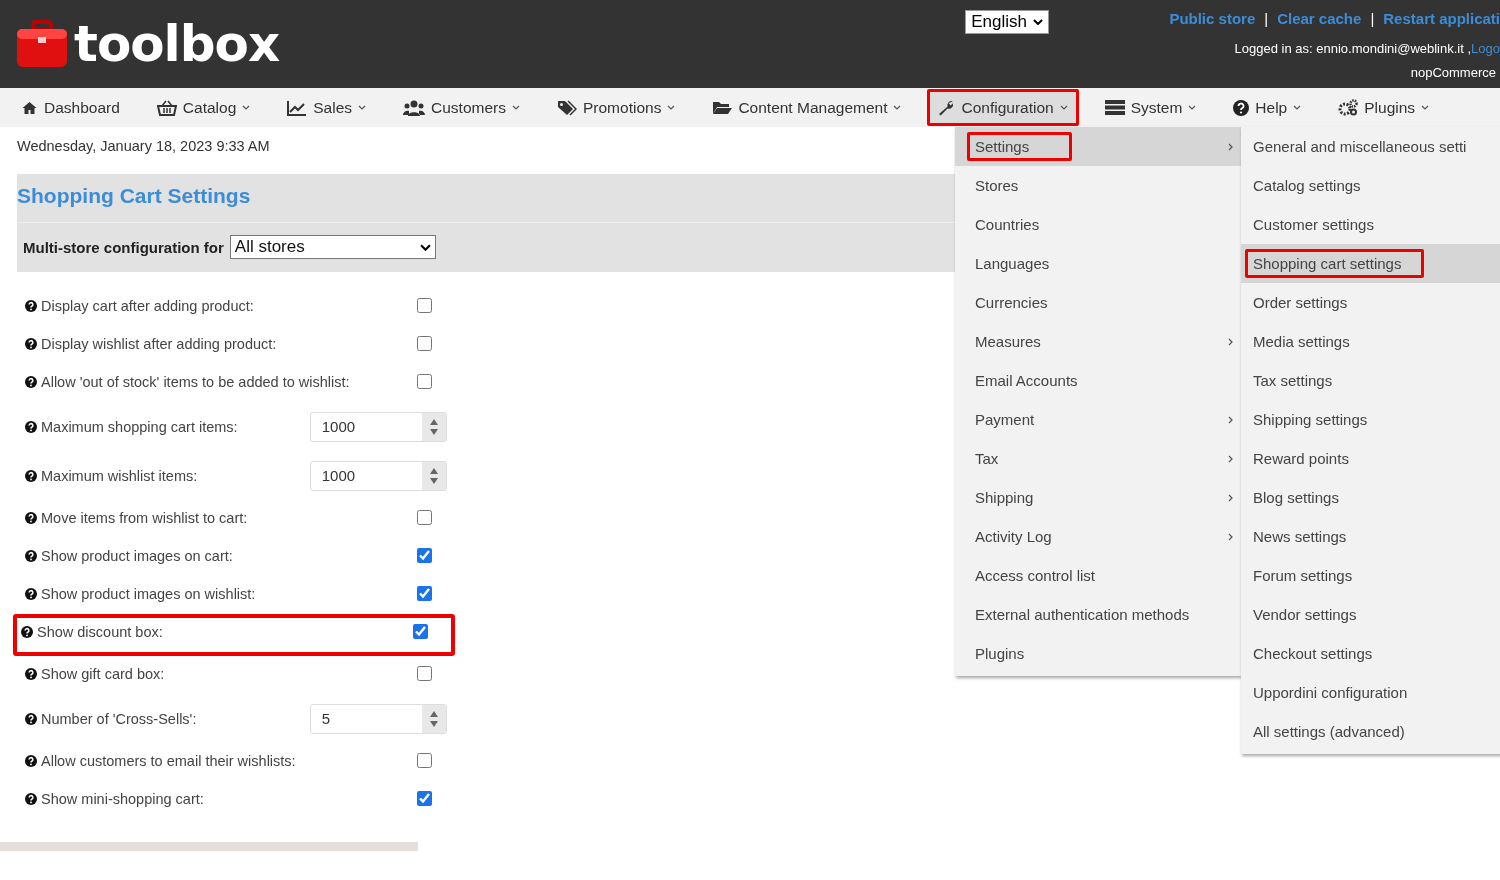  Describe the element at coordinates (1098, 536) in the screenshot. I see `menu-item: Activity Log` at that location.